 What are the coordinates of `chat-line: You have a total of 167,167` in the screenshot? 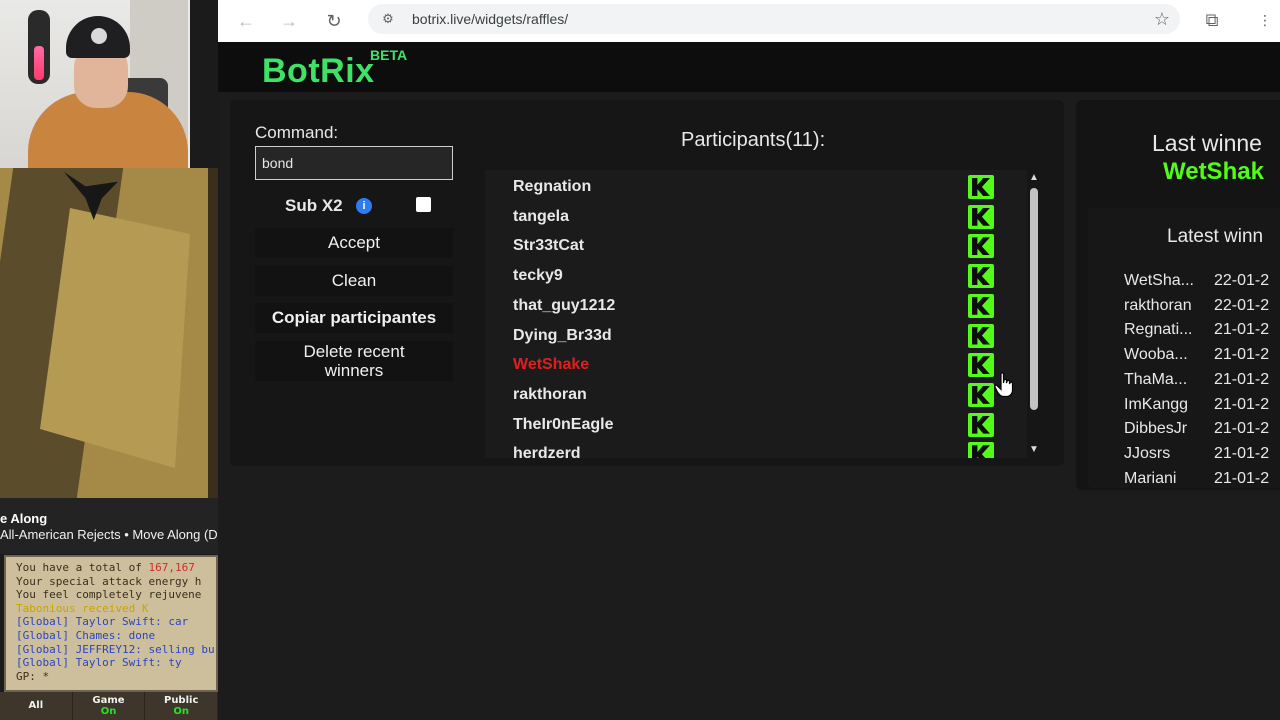 It's located at (116, 568).